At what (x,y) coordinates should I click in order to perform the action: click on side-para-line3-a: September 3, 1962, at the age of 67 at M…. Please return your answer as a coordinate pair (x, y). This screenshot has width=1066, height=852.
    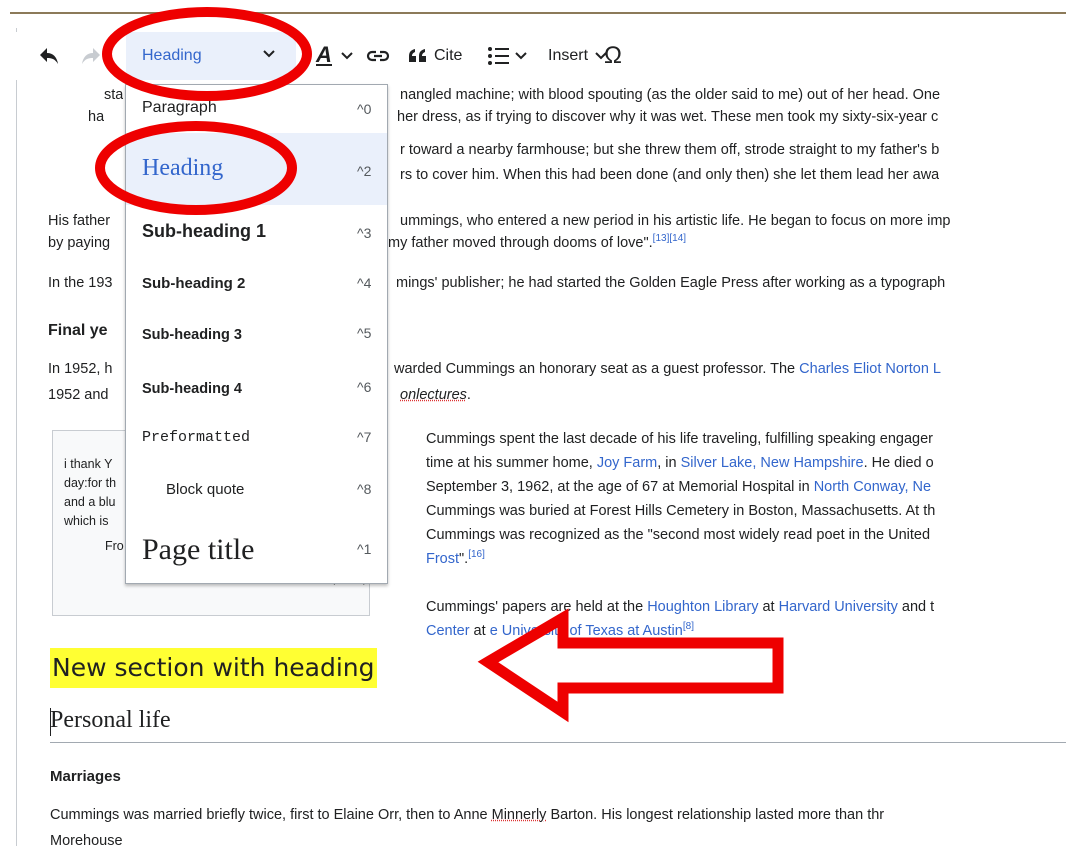
    Looking at the image, I should click on (620, 487).